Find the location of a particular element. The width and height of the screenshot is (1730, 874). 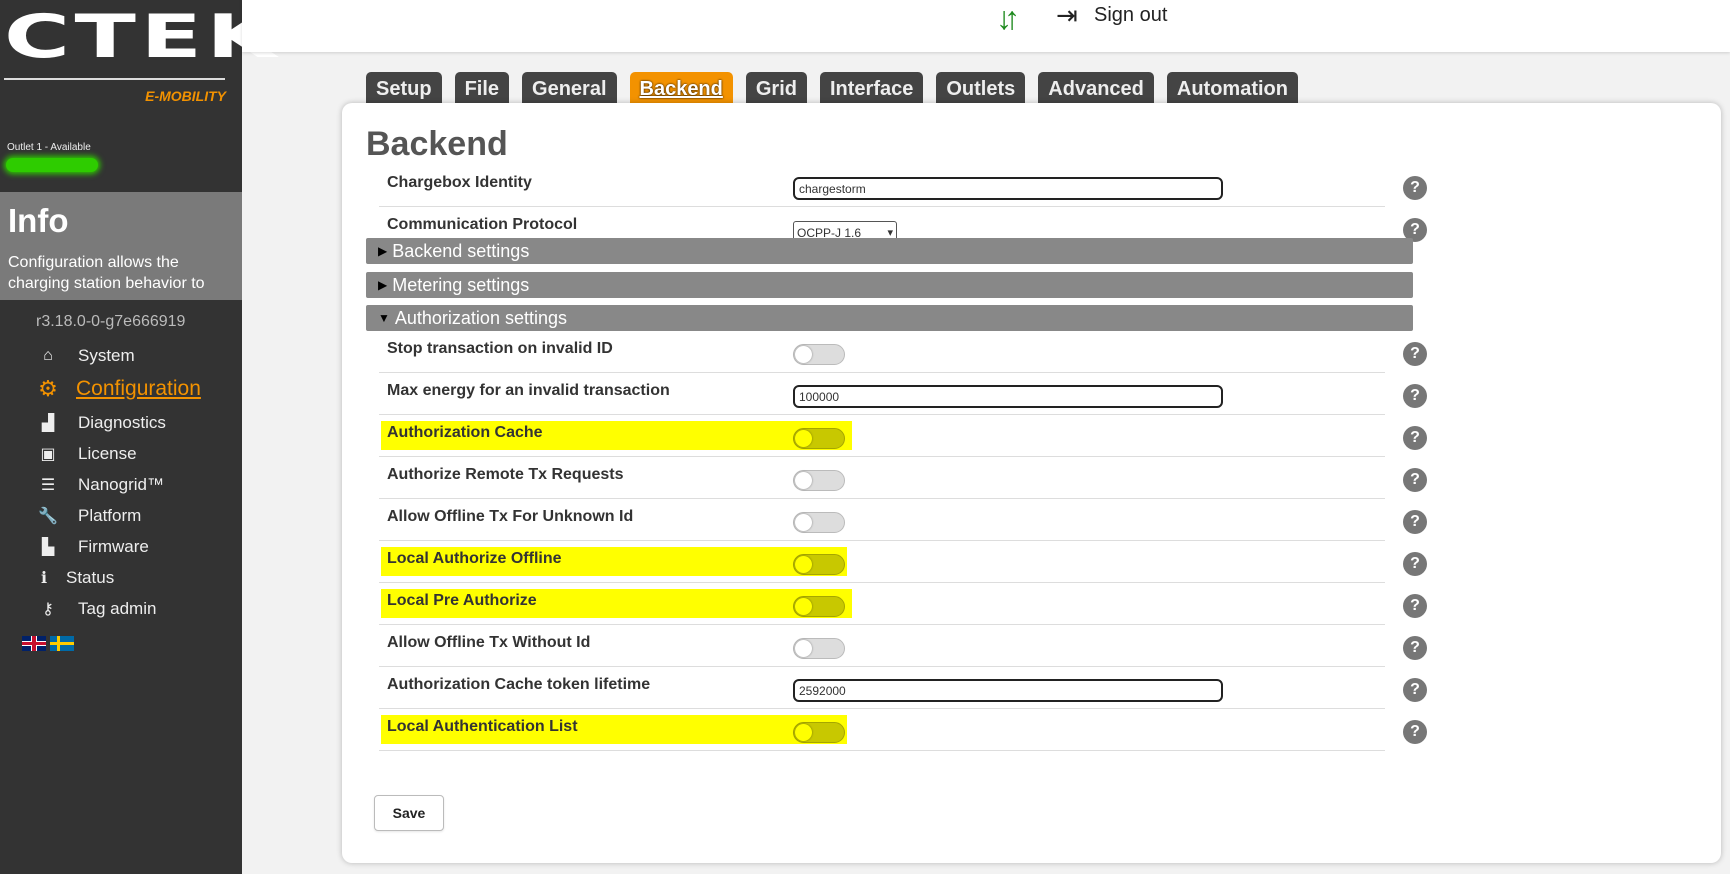

setting-label: Local Pre Authorize is located at coordinates (462, 600).